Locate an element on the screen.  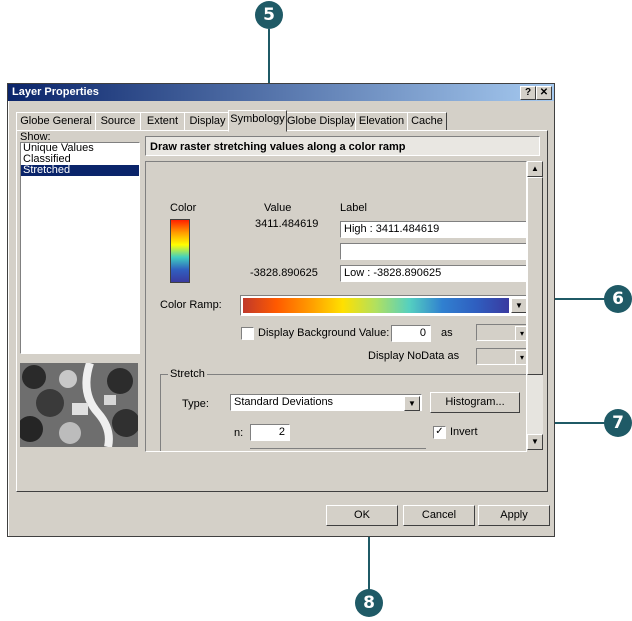
invert-label: Invert is located at coordinates (464, 432).